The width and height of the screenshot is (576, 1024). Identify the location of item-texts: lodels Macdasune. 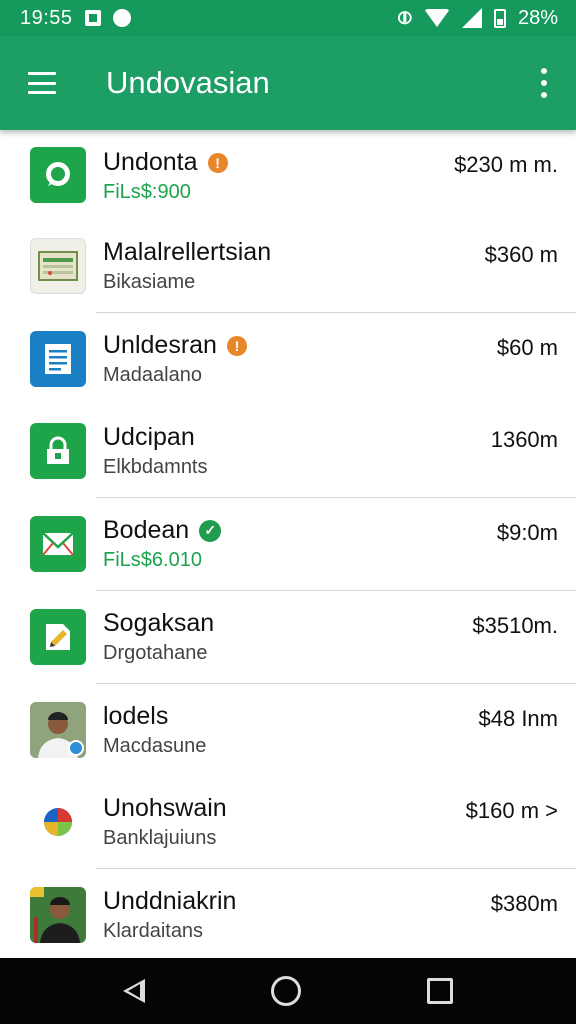
(154, 730).